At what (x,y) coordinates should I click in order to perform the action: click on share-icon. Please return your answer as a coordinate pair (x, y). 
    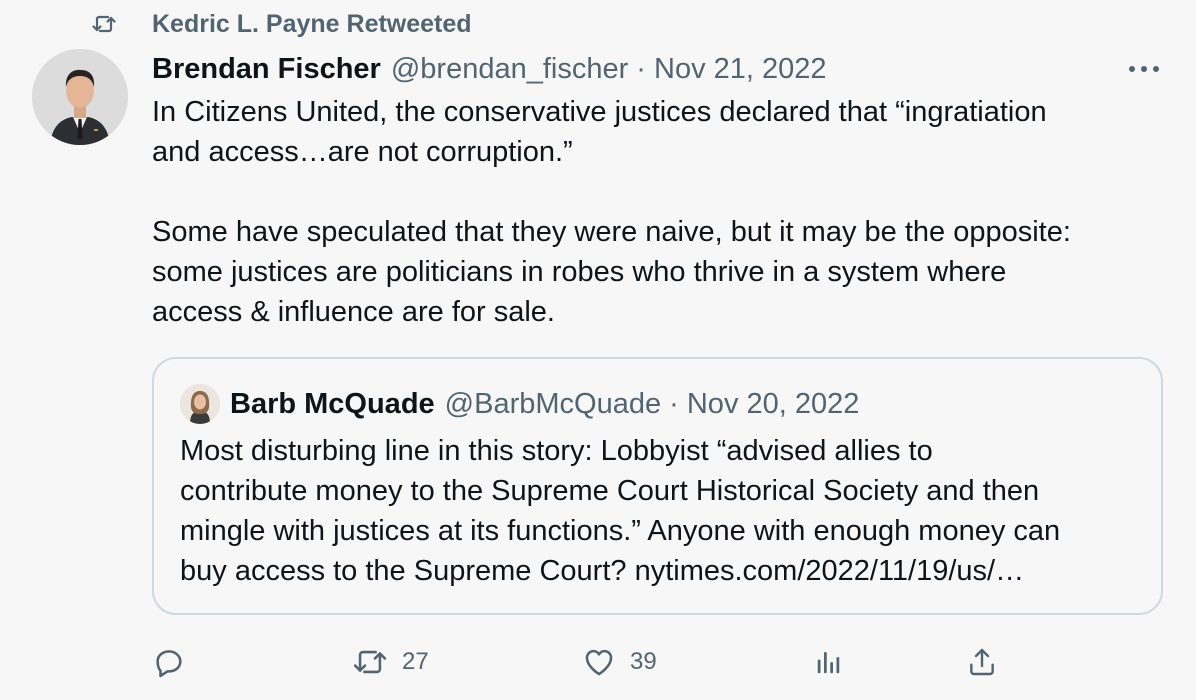
    Looking at the image, I should click on (982, 662).